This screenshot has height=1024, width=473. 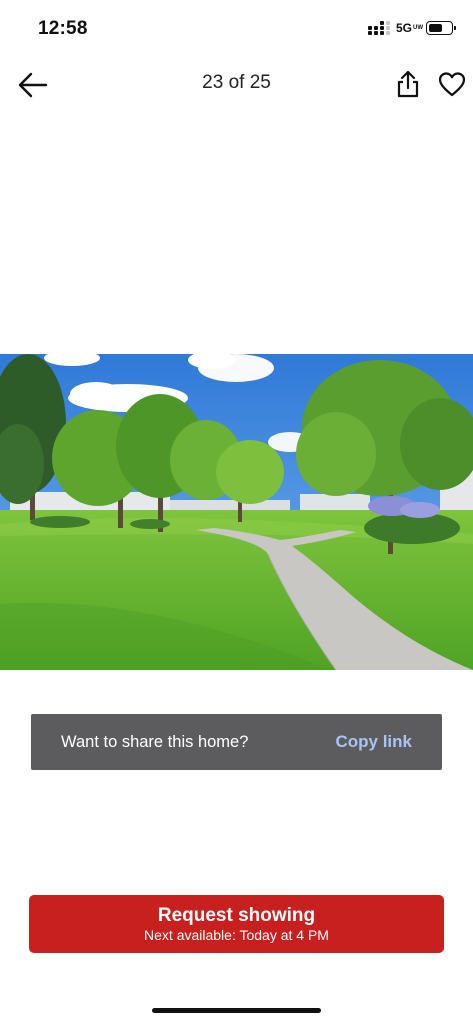 I want to click on next-available-label: Next available: Today at 4 PM, so click(x=236, y=934).